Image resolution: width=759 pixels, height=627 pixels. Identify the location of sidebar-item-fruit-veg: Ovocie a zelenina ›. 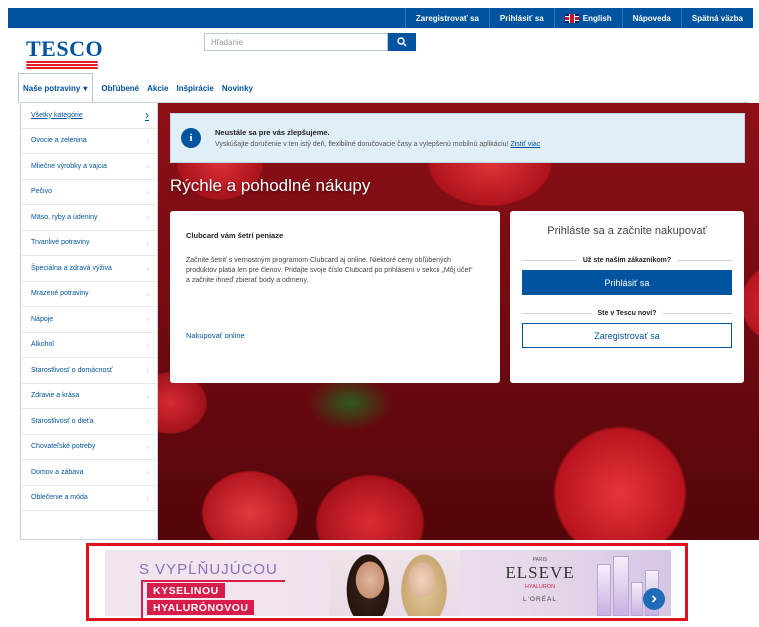
(89, 141).